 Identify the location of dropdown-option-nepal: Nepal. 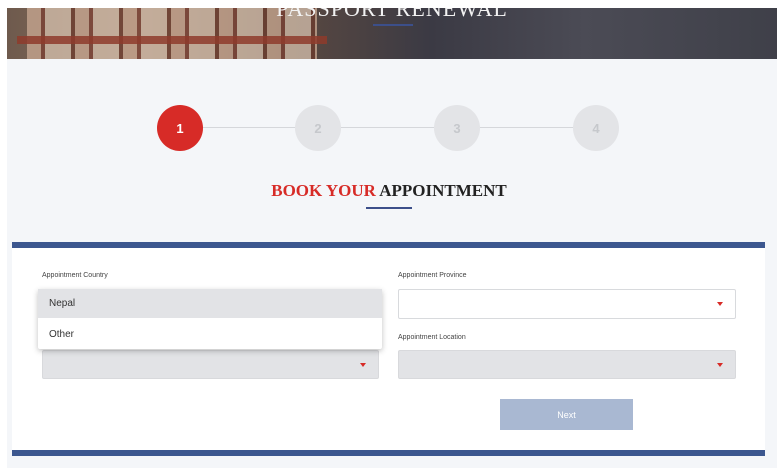
(210, 303).